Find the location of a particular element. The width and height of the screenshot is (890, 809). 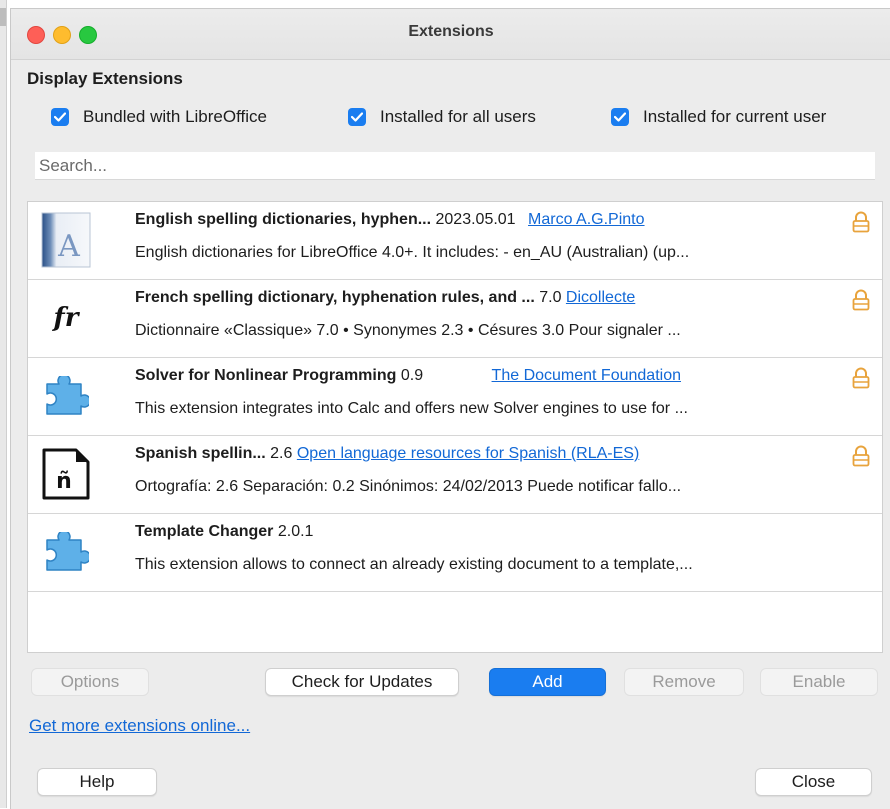

extension-name: Solver for Nonlinear Programming is located at coordinates (266, 375).